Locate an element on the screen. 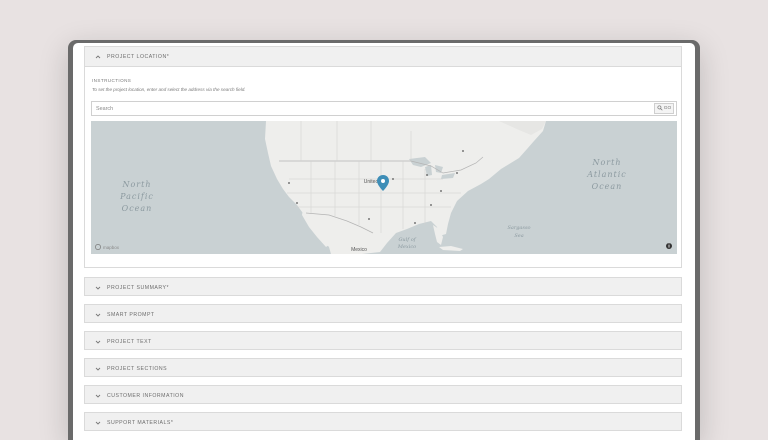  project-location-title: PROJECT LOCATION* is located at coordinates (138, 56).